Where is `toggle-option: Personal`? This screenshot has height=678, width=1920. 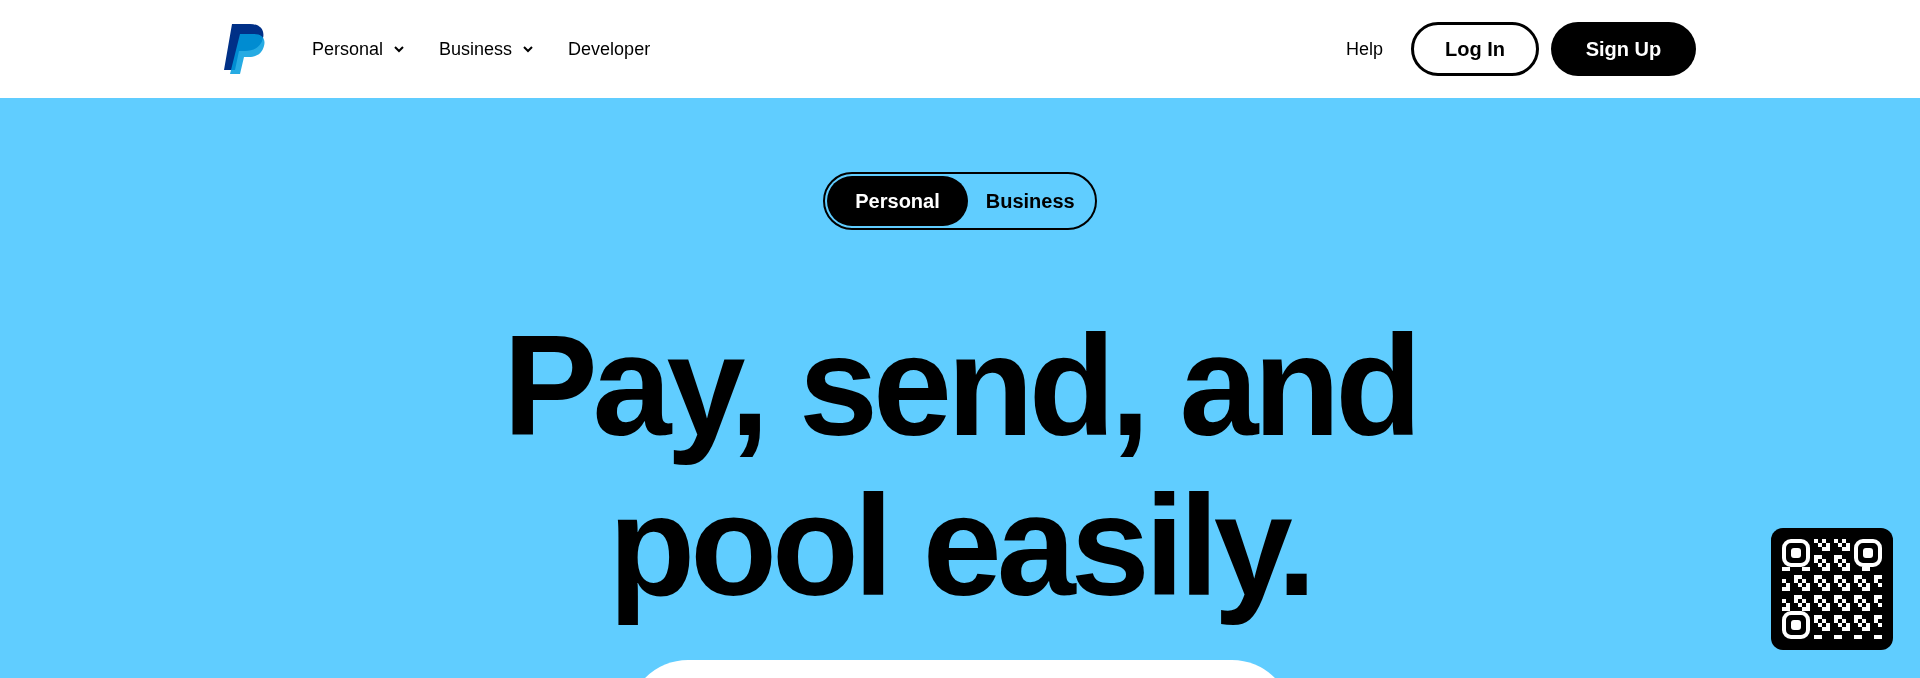
toggle-option: Personal is located at coordinates (897, 201).